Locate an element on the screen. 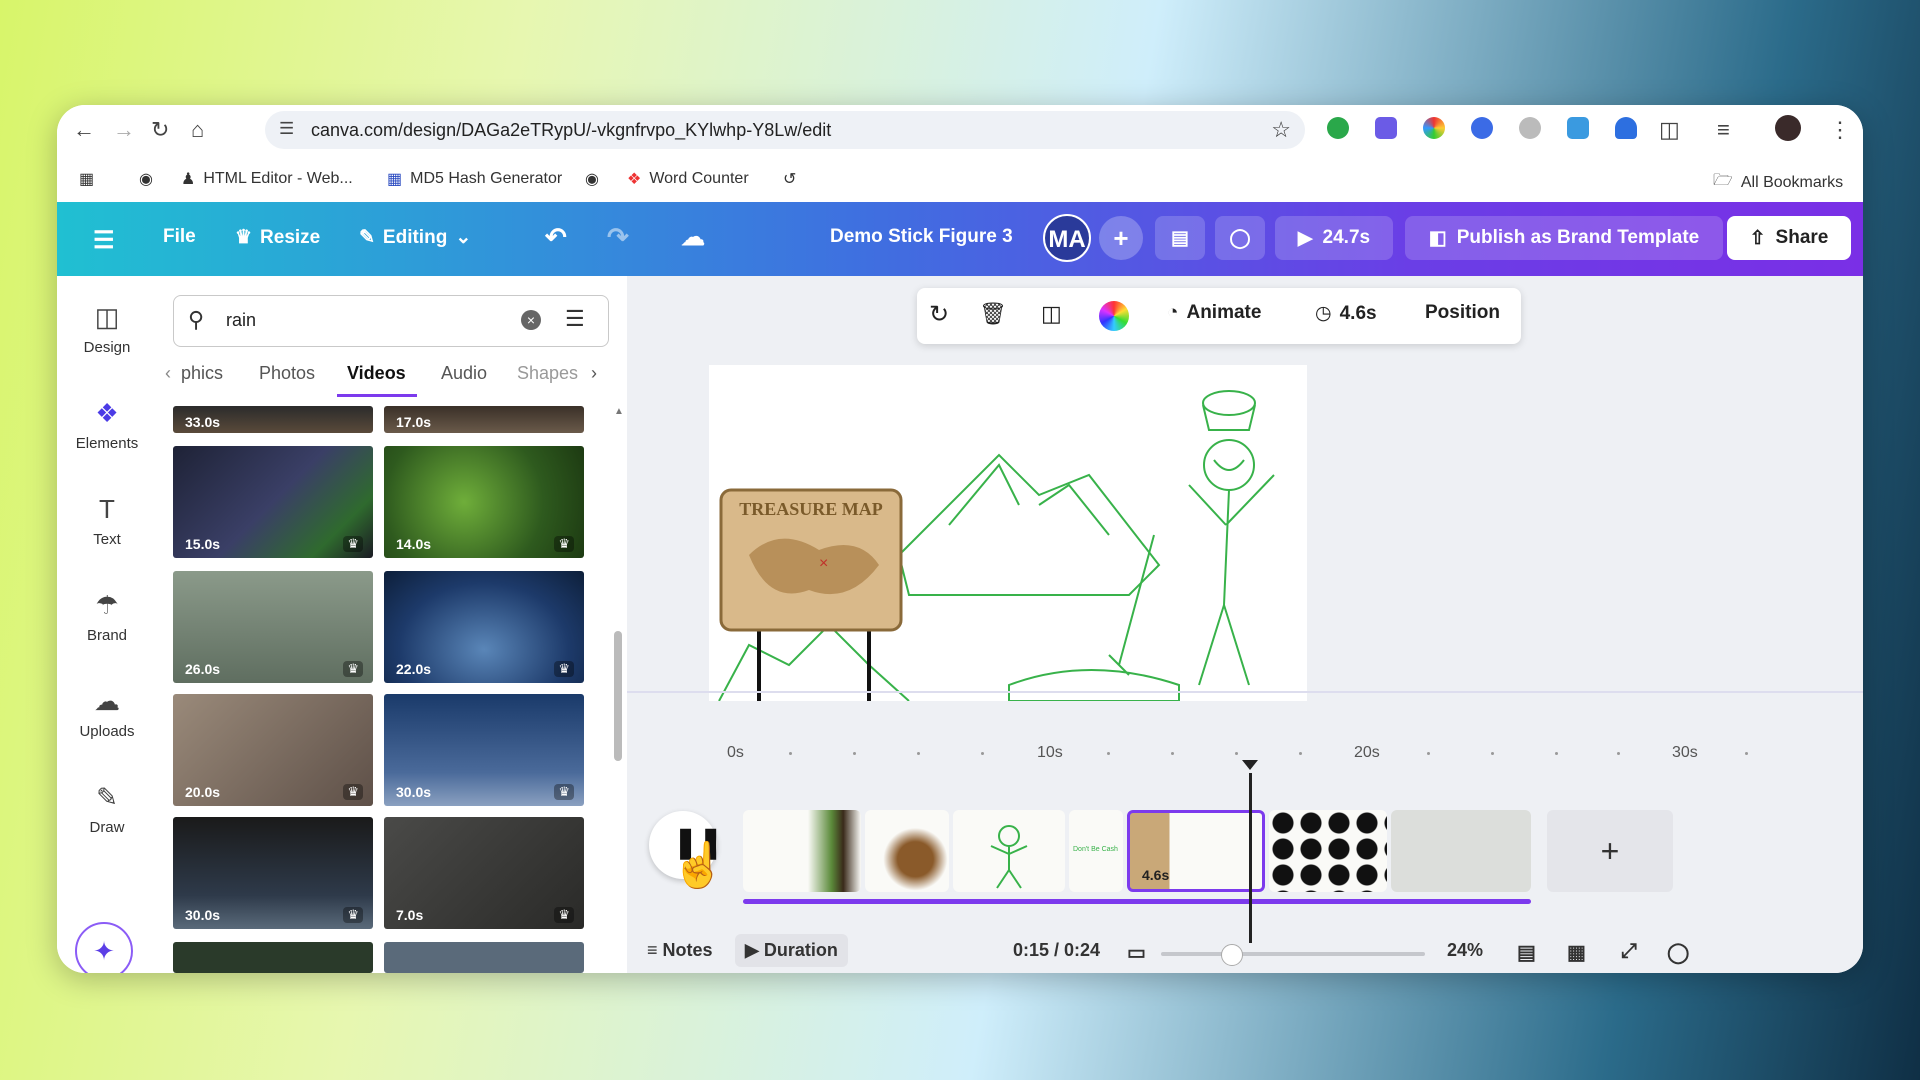 This screenshot has width=1920, height=1080. video-thumbnail: 22.0s ♛ is located at coordinates (484, 627).